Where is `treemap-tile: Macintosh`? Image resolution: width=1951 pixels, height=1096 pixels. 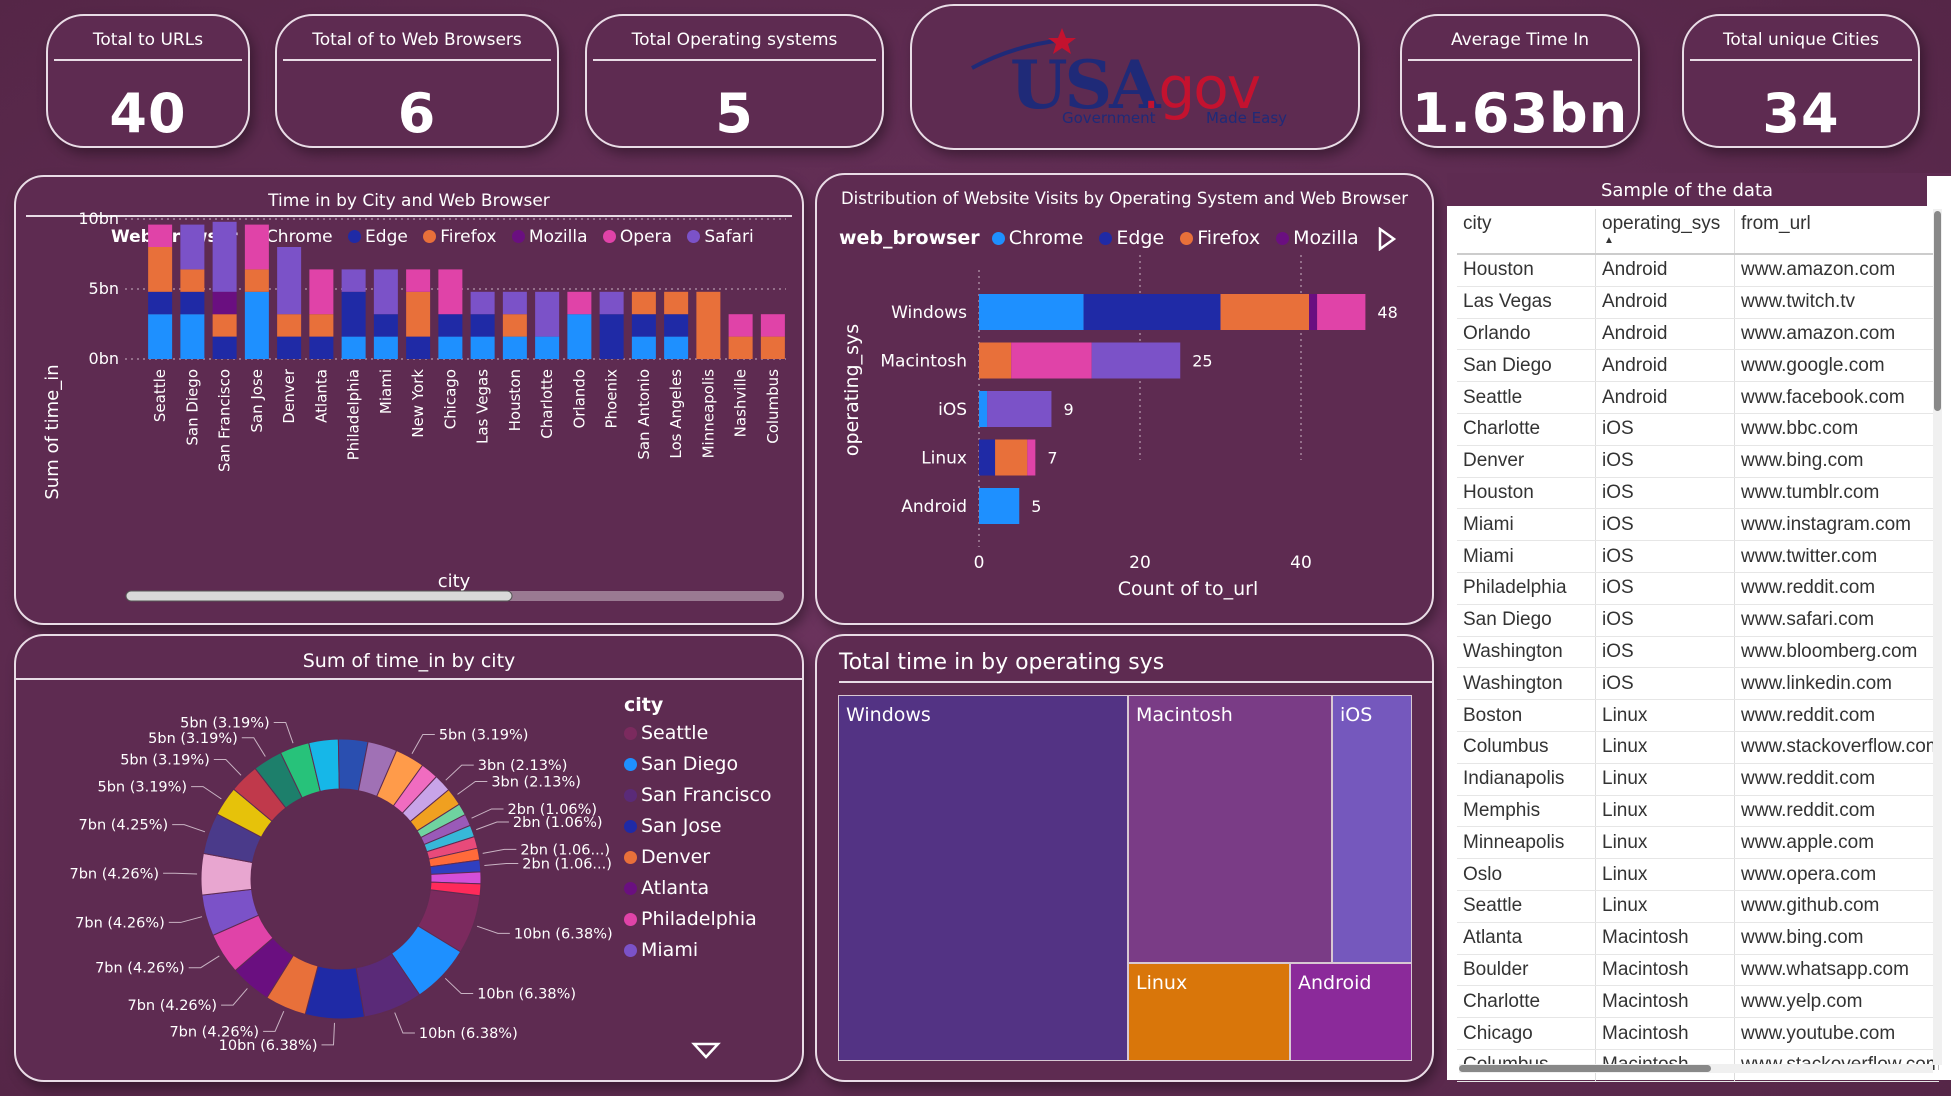 treemap-tile: Macintosh is located at coordinates (1230, 829).